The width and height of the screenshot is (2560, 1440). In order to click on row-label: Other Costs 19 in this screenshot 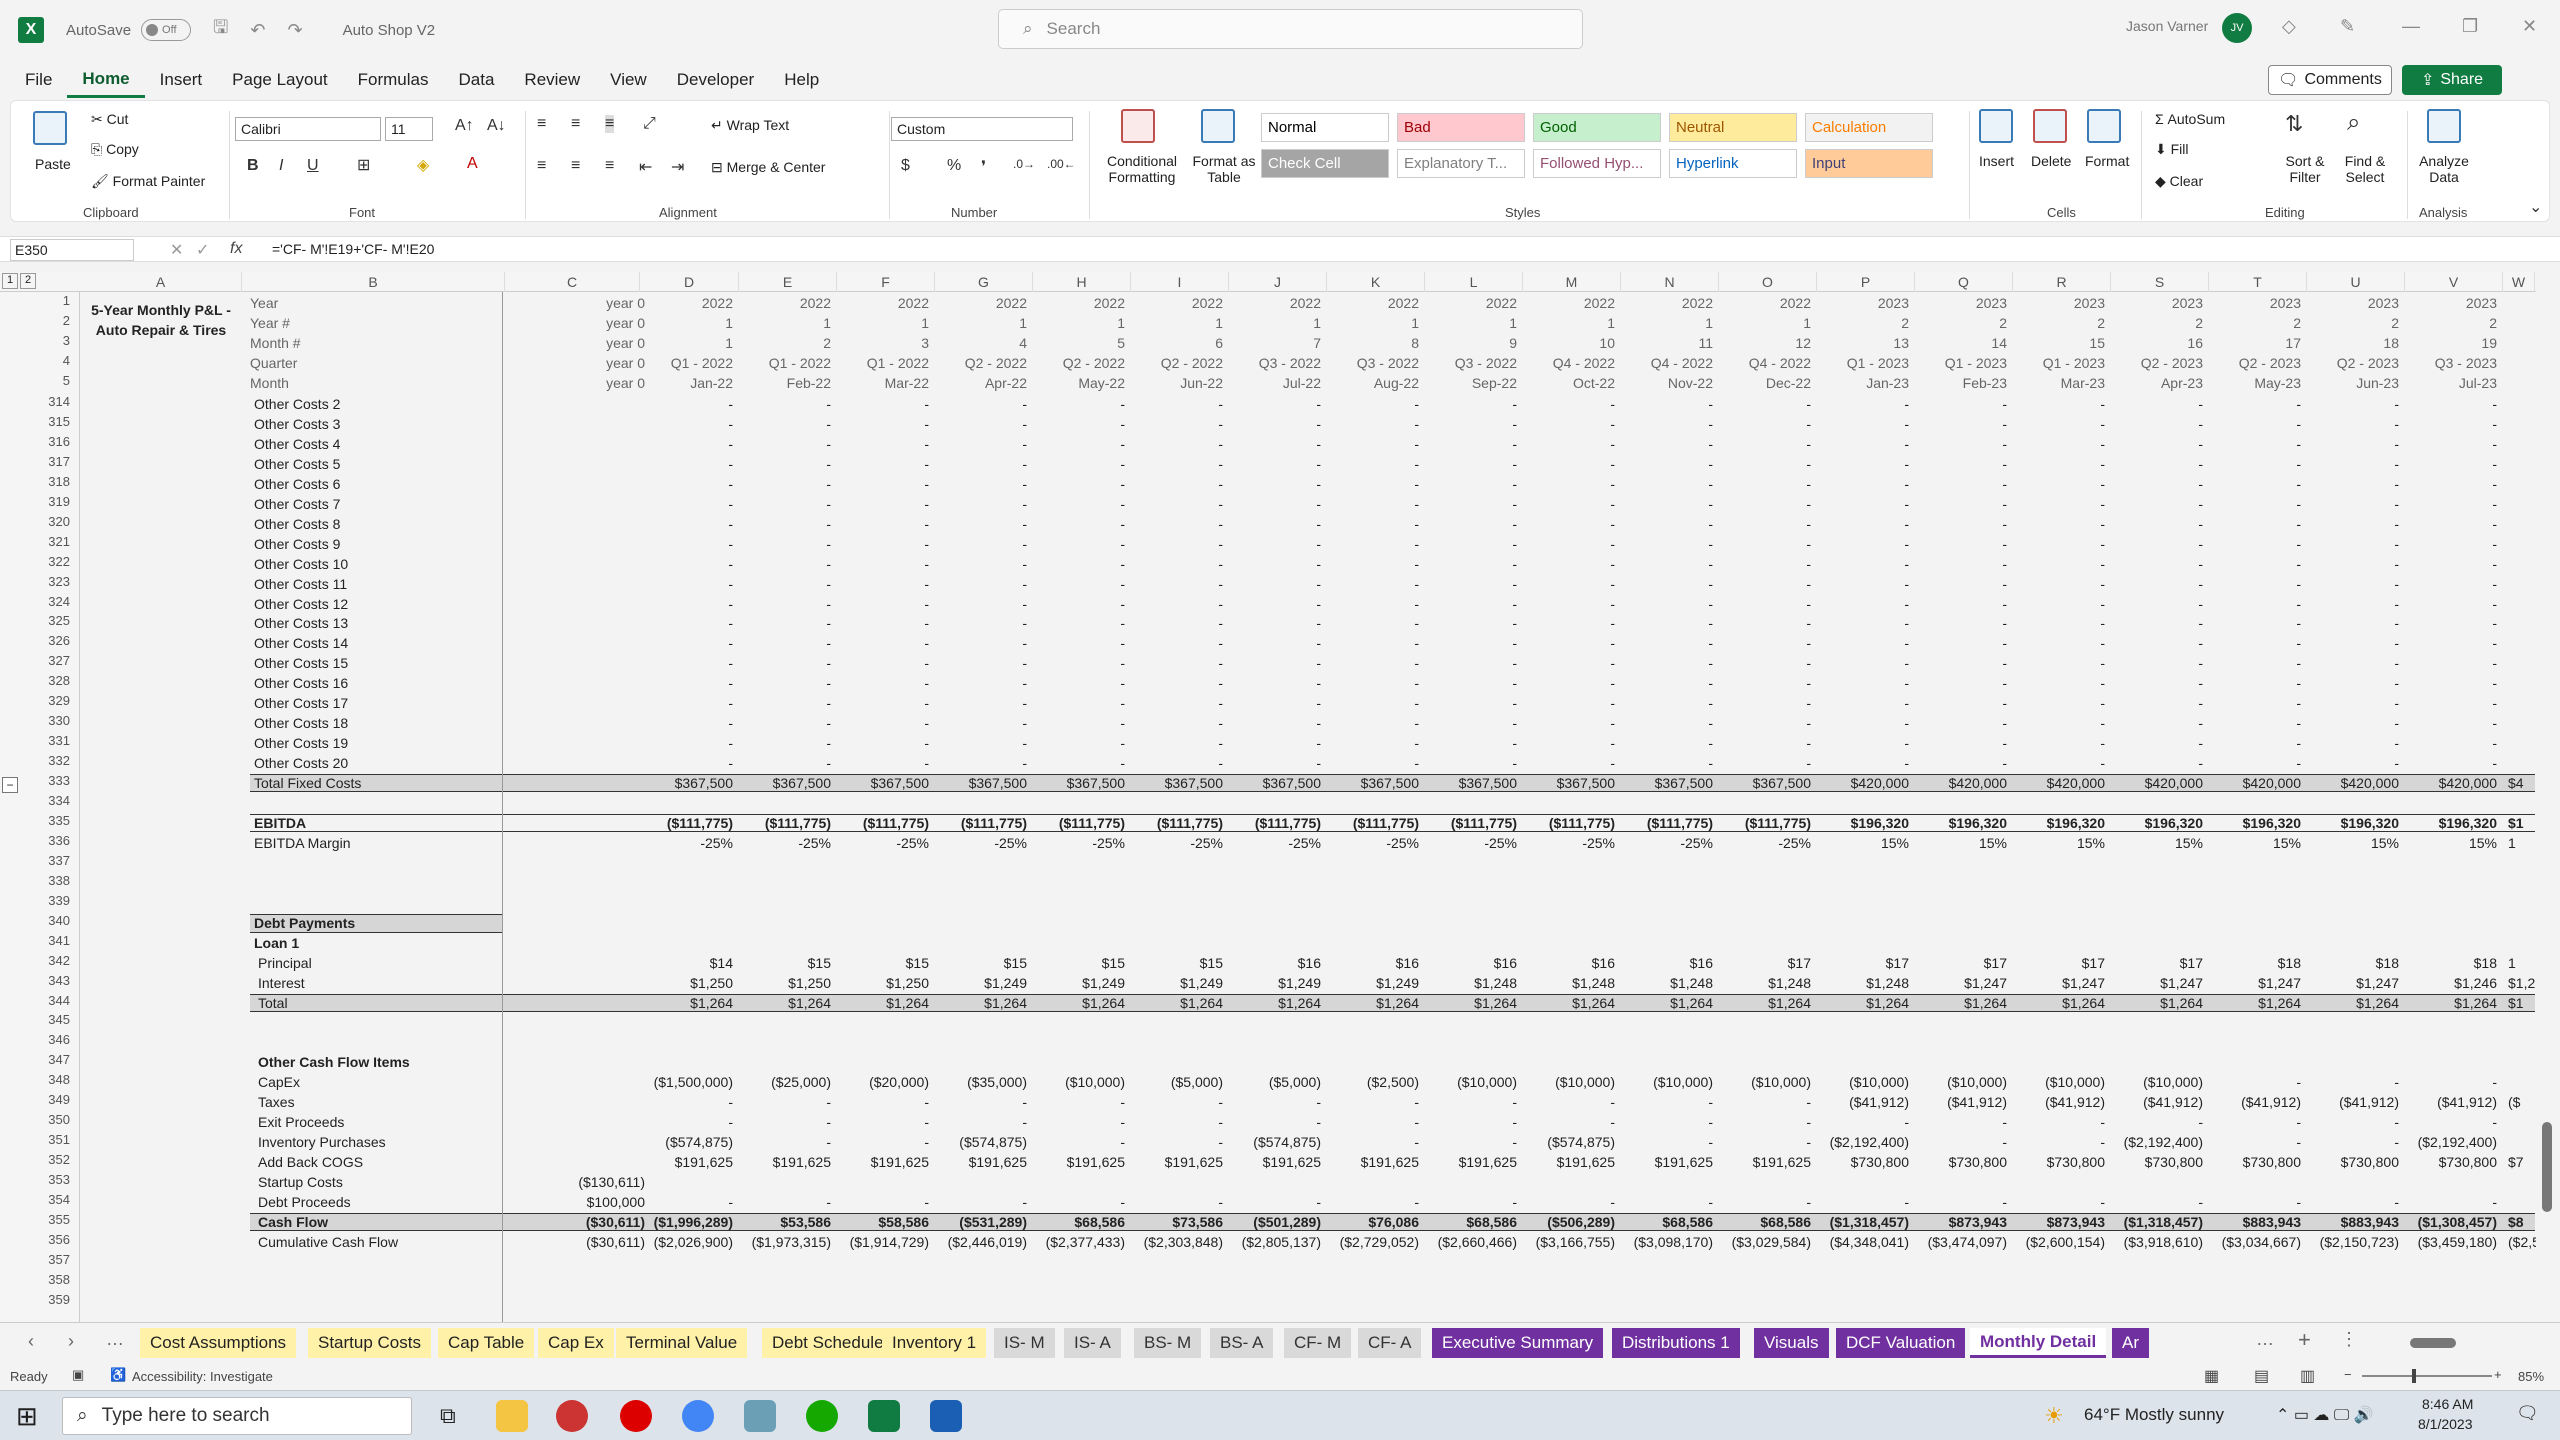, I will do `click(374, 743)`.